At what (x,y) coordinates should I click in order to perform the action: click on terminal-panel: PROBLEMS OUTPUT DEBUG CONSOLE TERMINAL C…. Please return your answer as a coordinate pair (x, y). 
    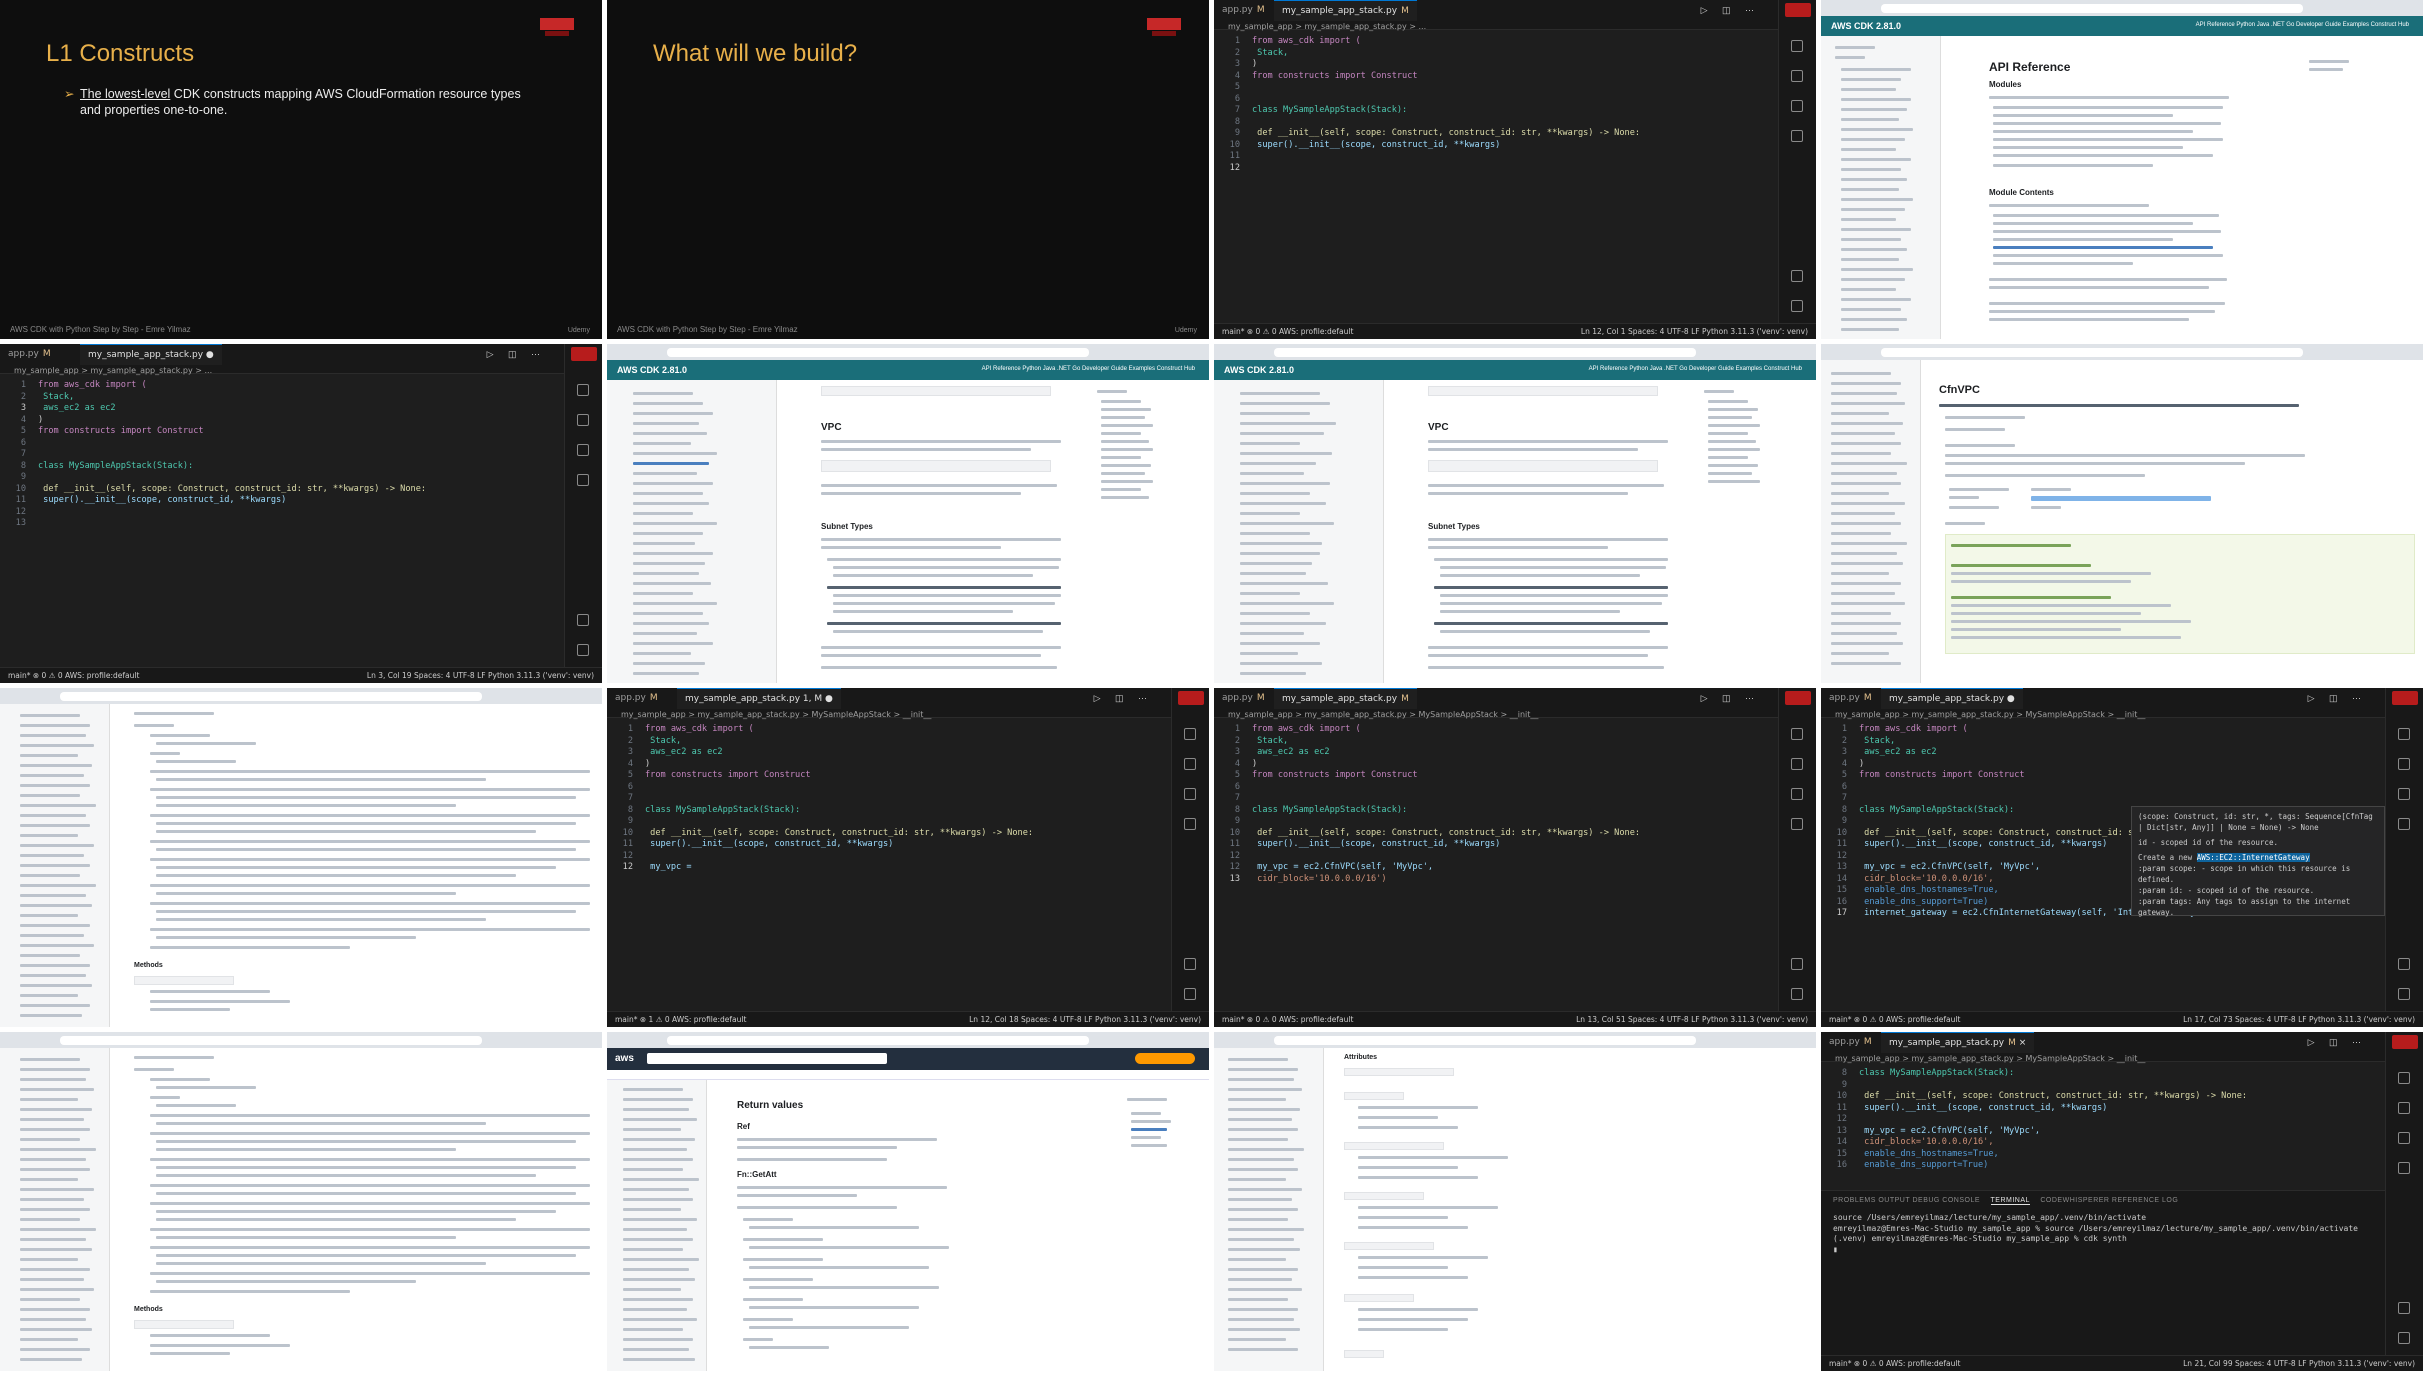
    Looking at the image, I should click on (2103, 1272).